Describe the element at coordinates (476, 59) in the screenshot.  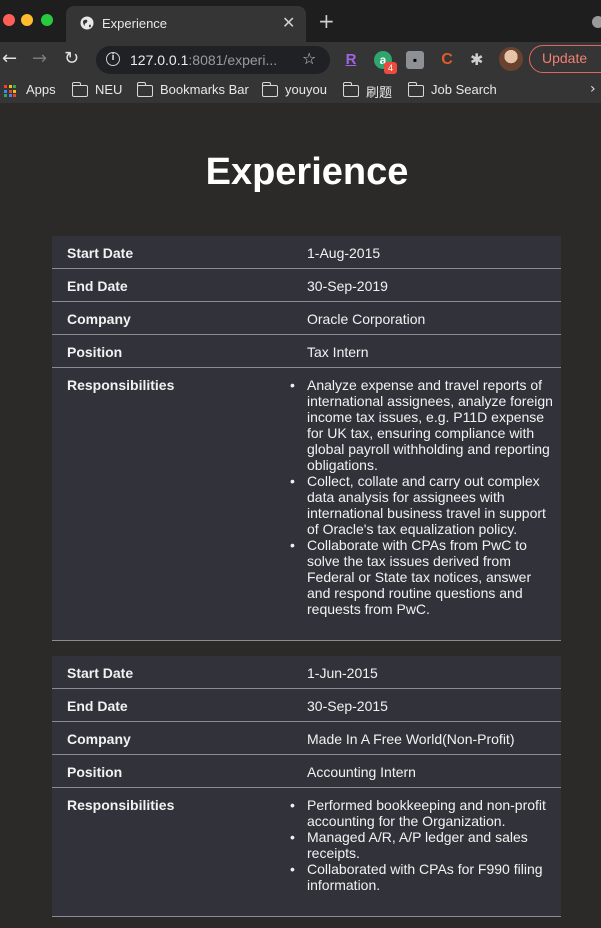
I see `puzzle-icon: ✱` at that location.